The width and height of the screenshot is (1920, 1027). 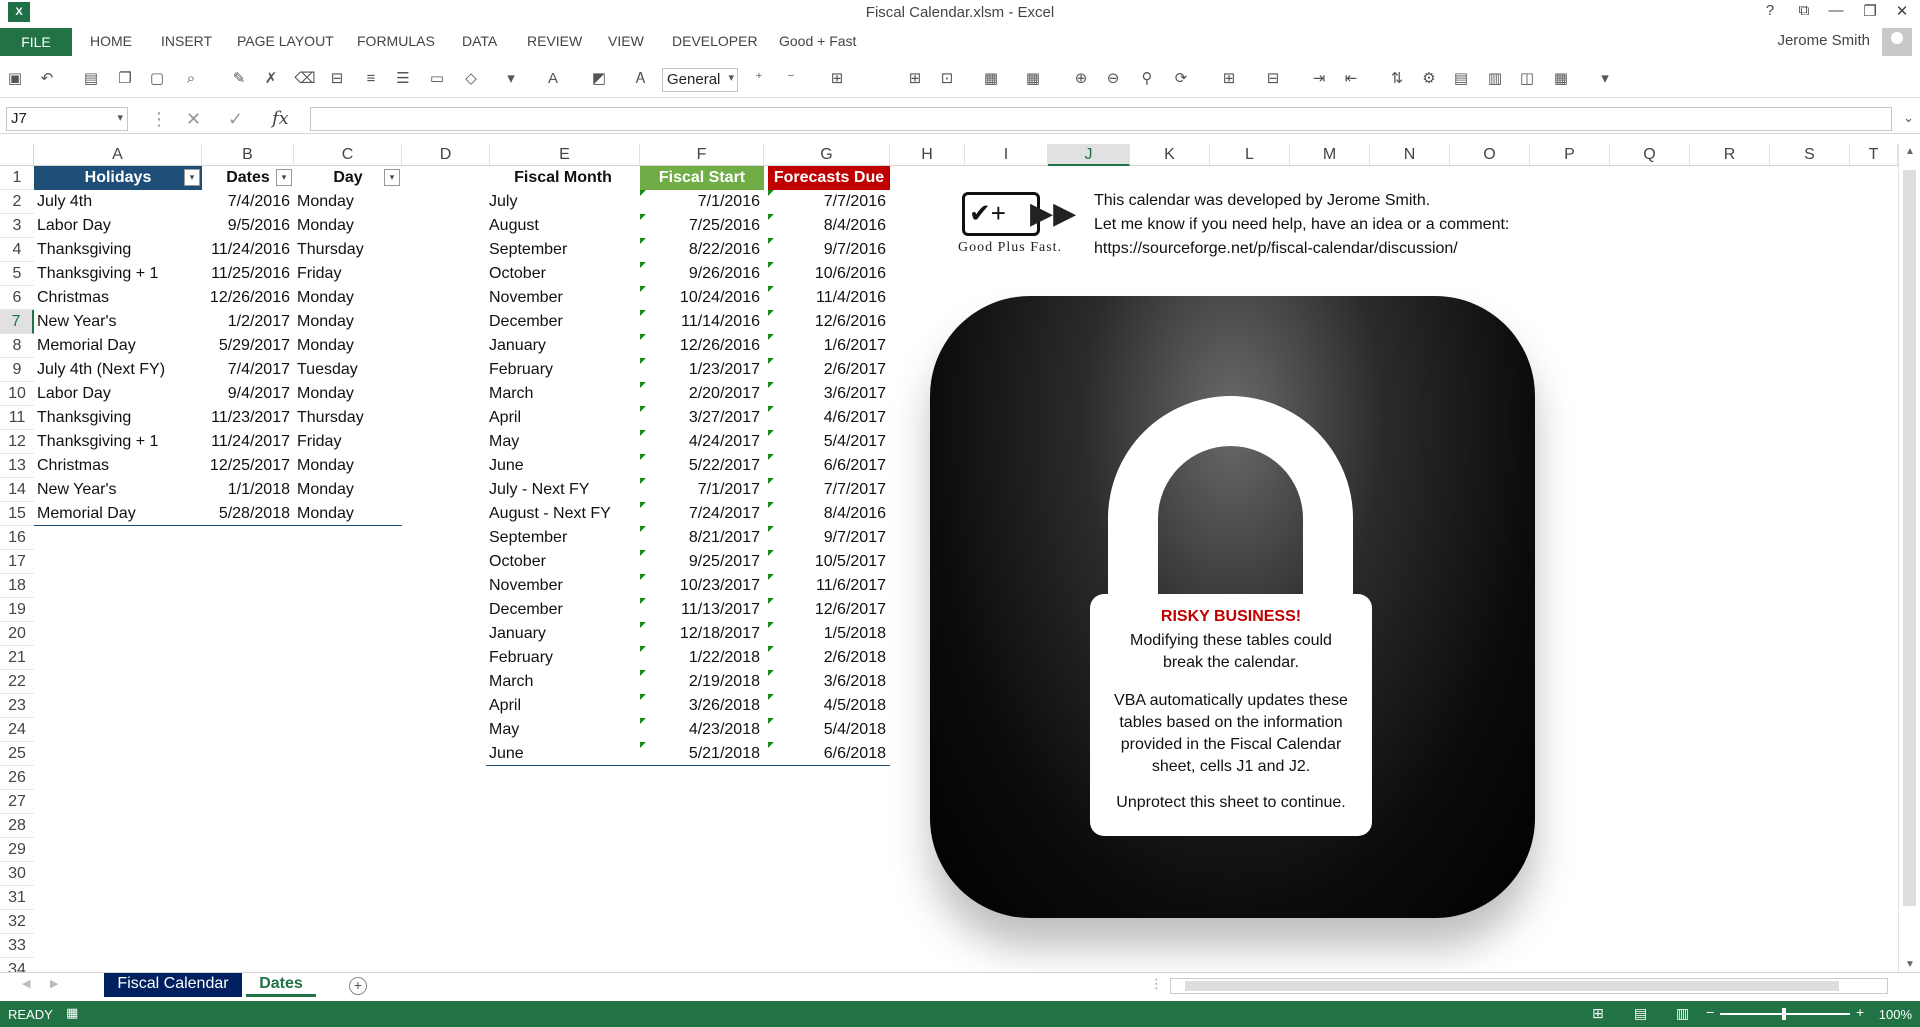 What do you see at coordinates (991, 79) in the screenshot?
I see `conditional-format-icon: ▦` at bounding box center [991, 79].